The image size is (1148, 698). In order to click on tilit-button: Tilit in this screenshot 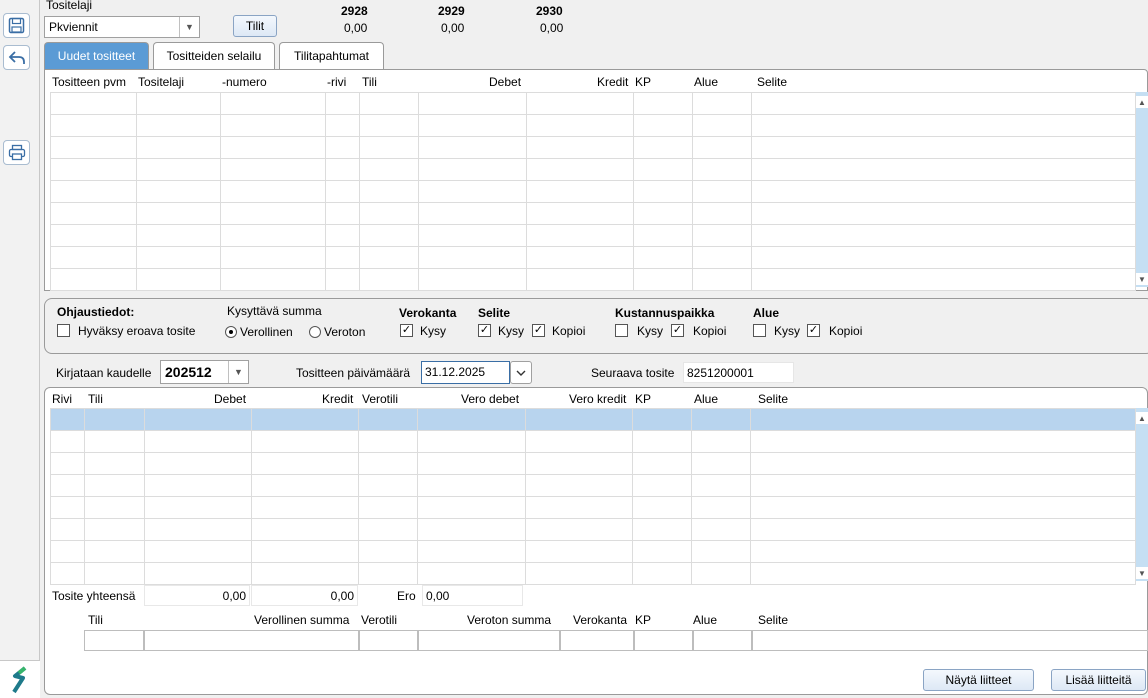, I will do `click(255, 26)`.